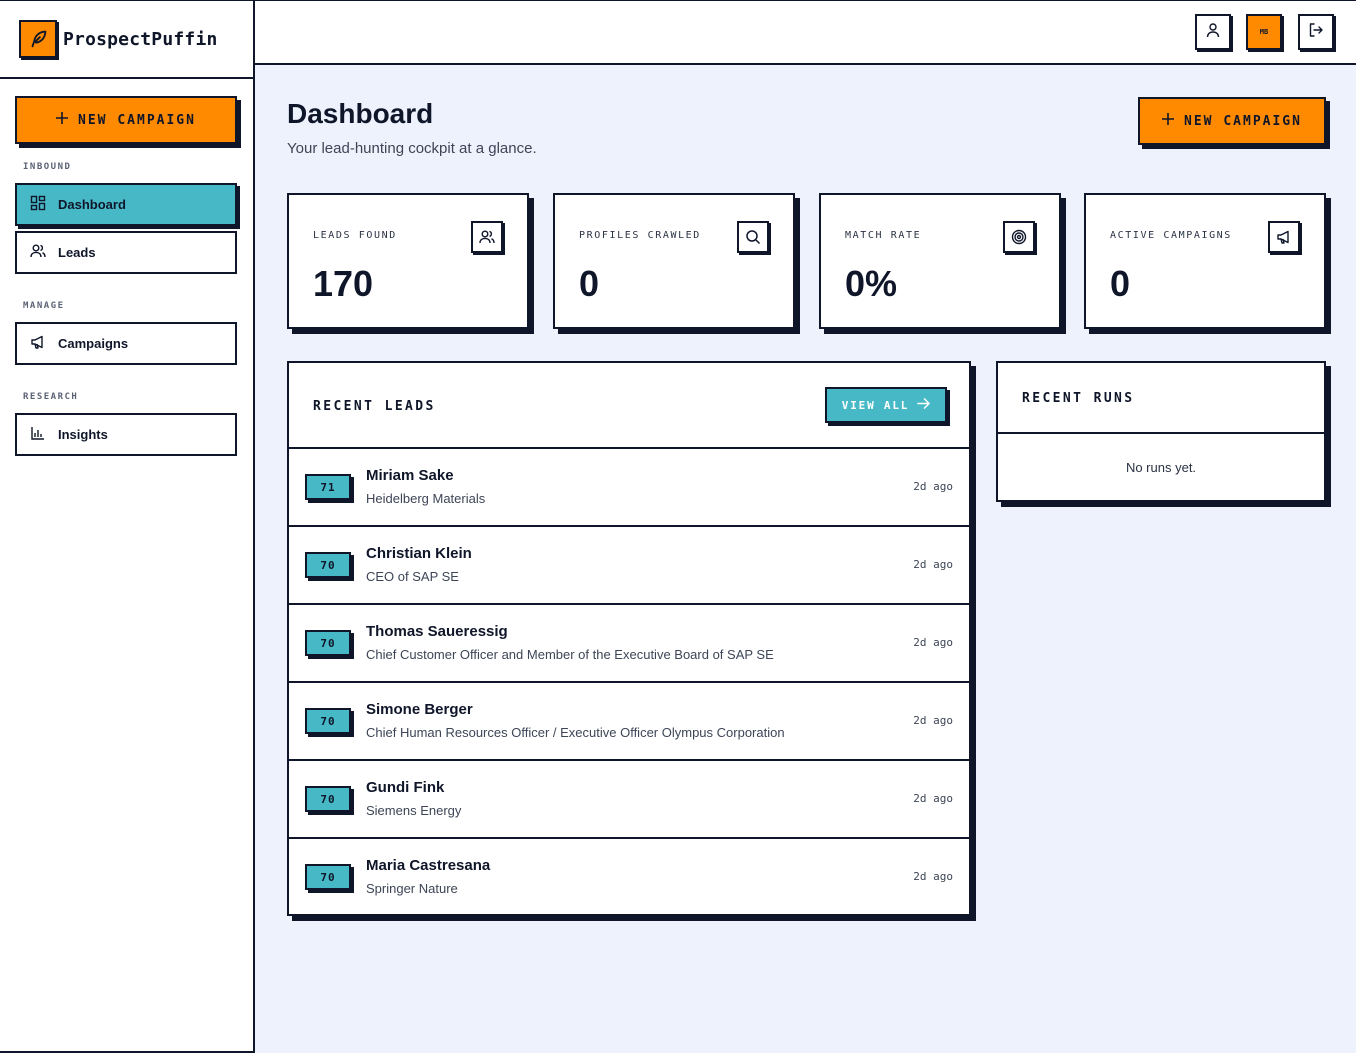 This screenshot has width=1356, height=1053. Describe the element at coordinates (374, 406) in the screenshot. I see `recent-leads-title: RECENT LEADS` at that location.